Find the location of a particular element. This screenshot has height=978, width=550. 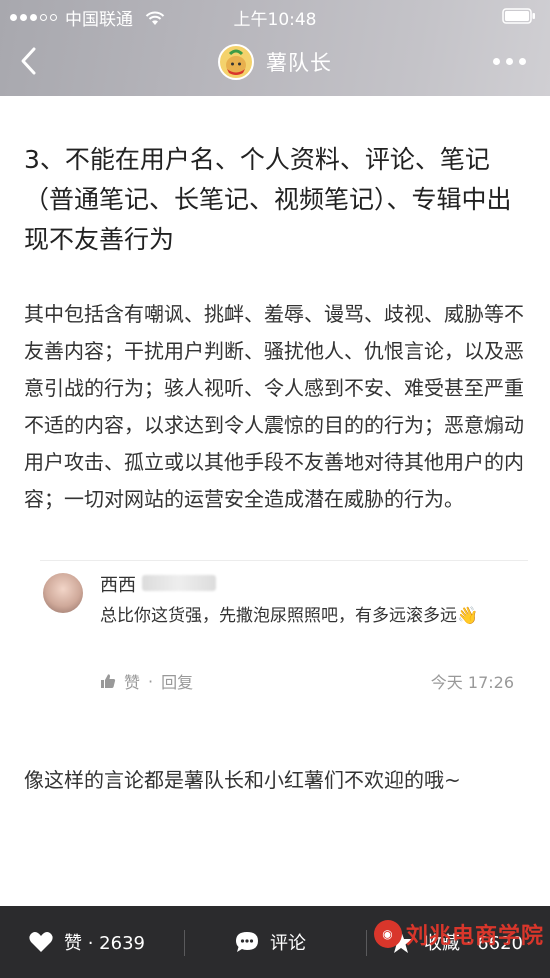

watermark: ◉ 刘兆电商学院 is located at coordinates (458, 934).